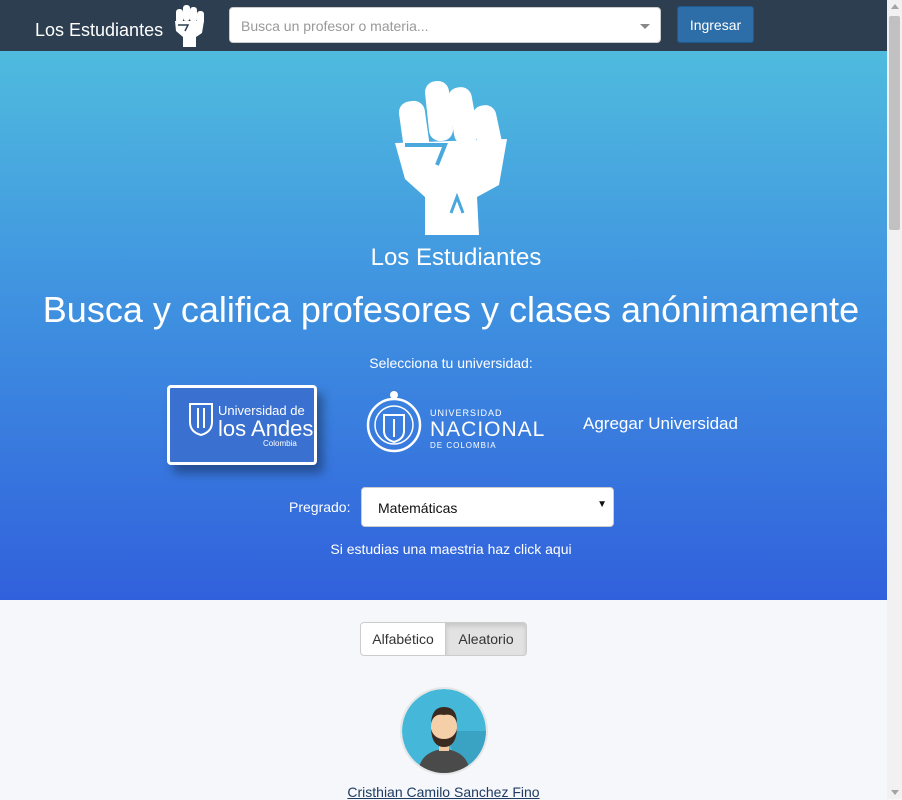 This screenshot has width=902, height=800. I want to click on sort-toggle: Alfabético Aleatorio, so click(443, 639).